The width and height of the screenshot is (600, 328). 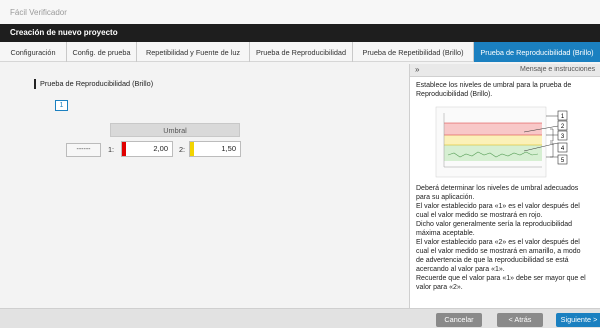 What do you see at coordinates (193, 52) in the screenshot?
I see `step-repetibilidad-fuente-luz: Repetibilidad y Fuente de luz` at bounding box center [193, 52].